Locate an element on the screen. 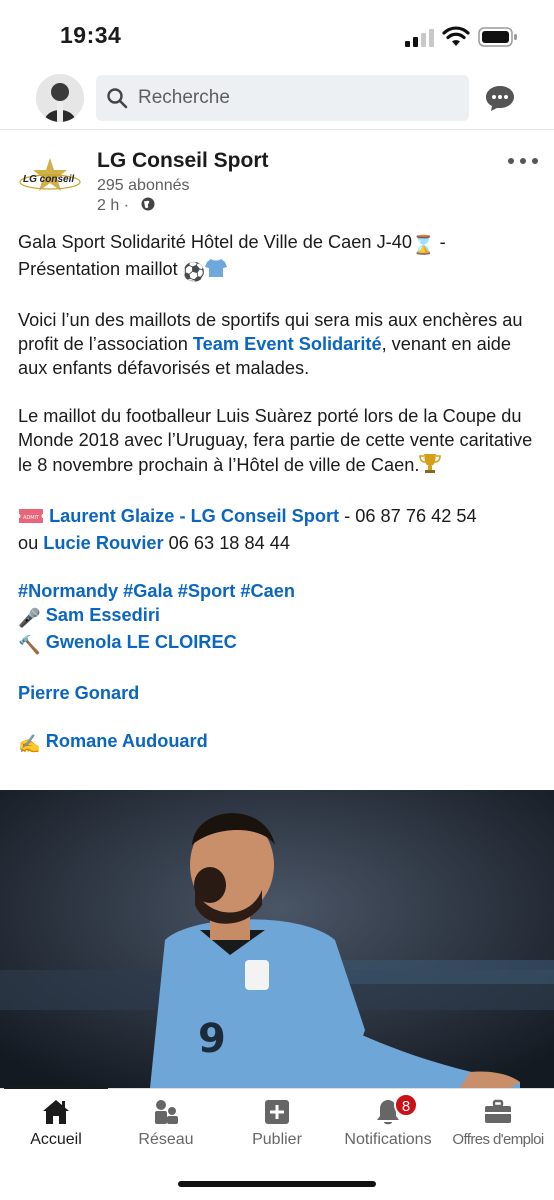 This screenshot has width=554, height=1200. nav-network-label: Réseau is located at coordinates (166, 1139).